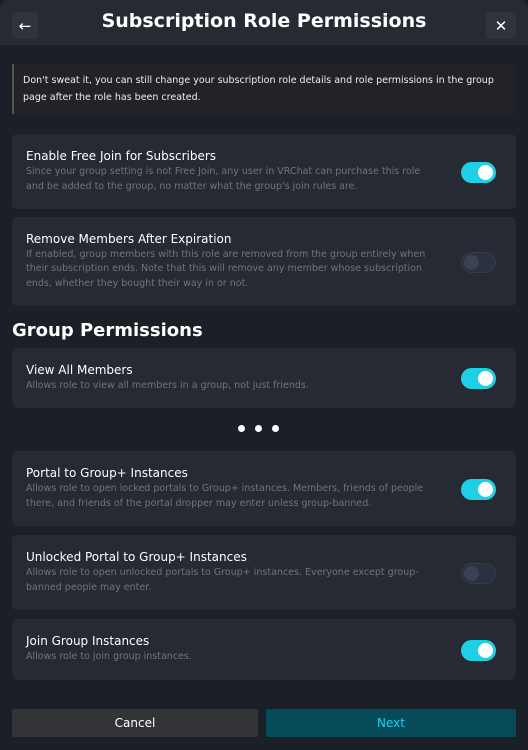 Image resolution: width=528 pixels, height=750 pixels. I want to click on next-button: Next, so click(391, 723).